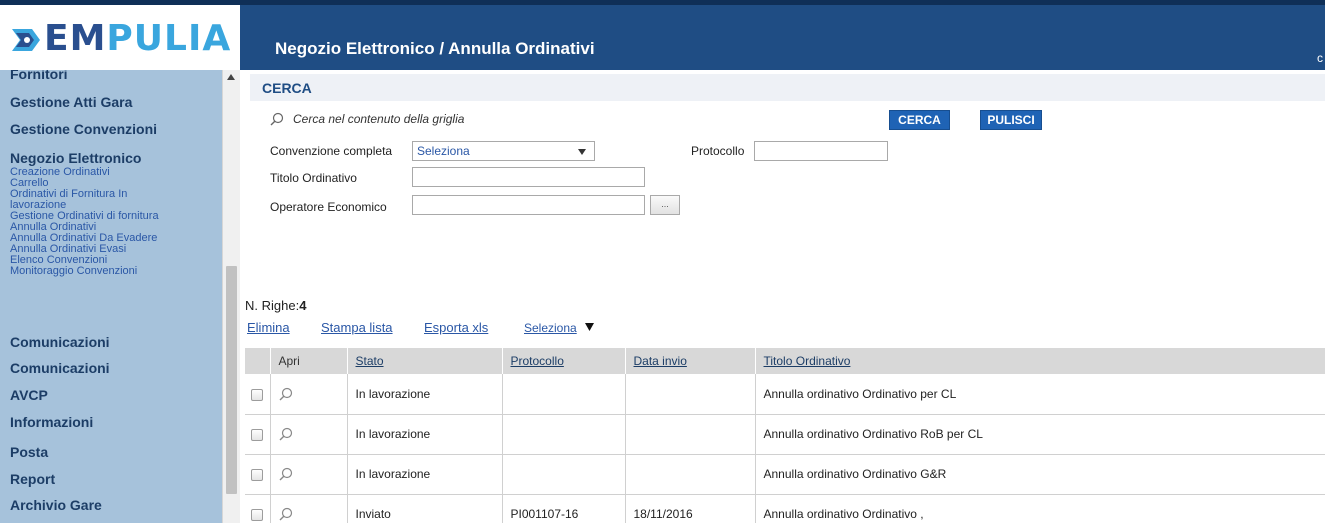 The height and width of the screenshot is (523, 1325). Describe the element at coordinates (528, 205) in the screenshot. I see `operatore-input` at that location.